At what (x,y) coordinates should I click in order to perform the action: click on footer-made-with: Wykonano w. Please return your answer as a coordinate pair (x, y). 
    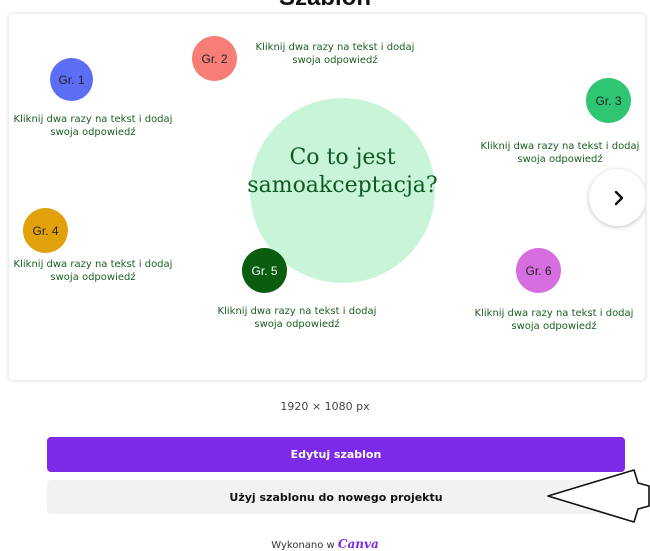
    Looking at the image, I should click on (303, 545).